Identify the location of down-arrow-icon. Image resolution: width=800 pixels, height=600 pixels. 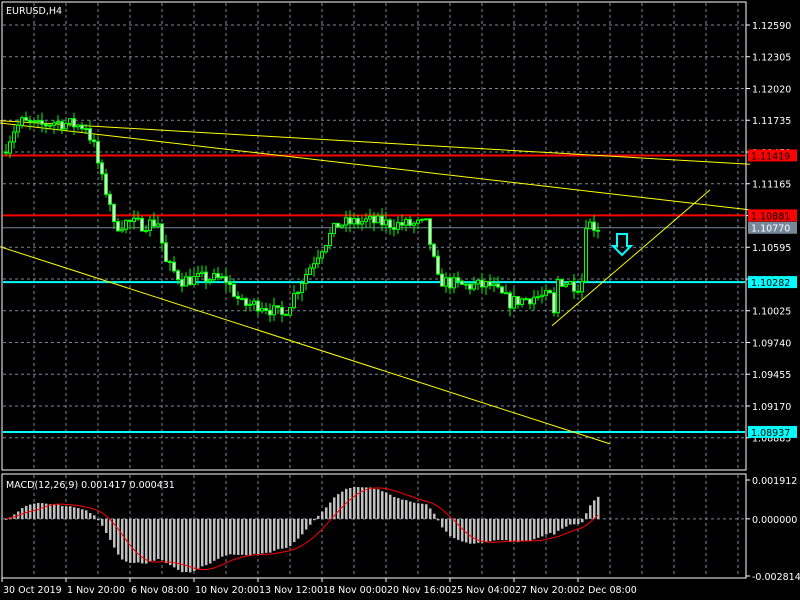
(622, 245).